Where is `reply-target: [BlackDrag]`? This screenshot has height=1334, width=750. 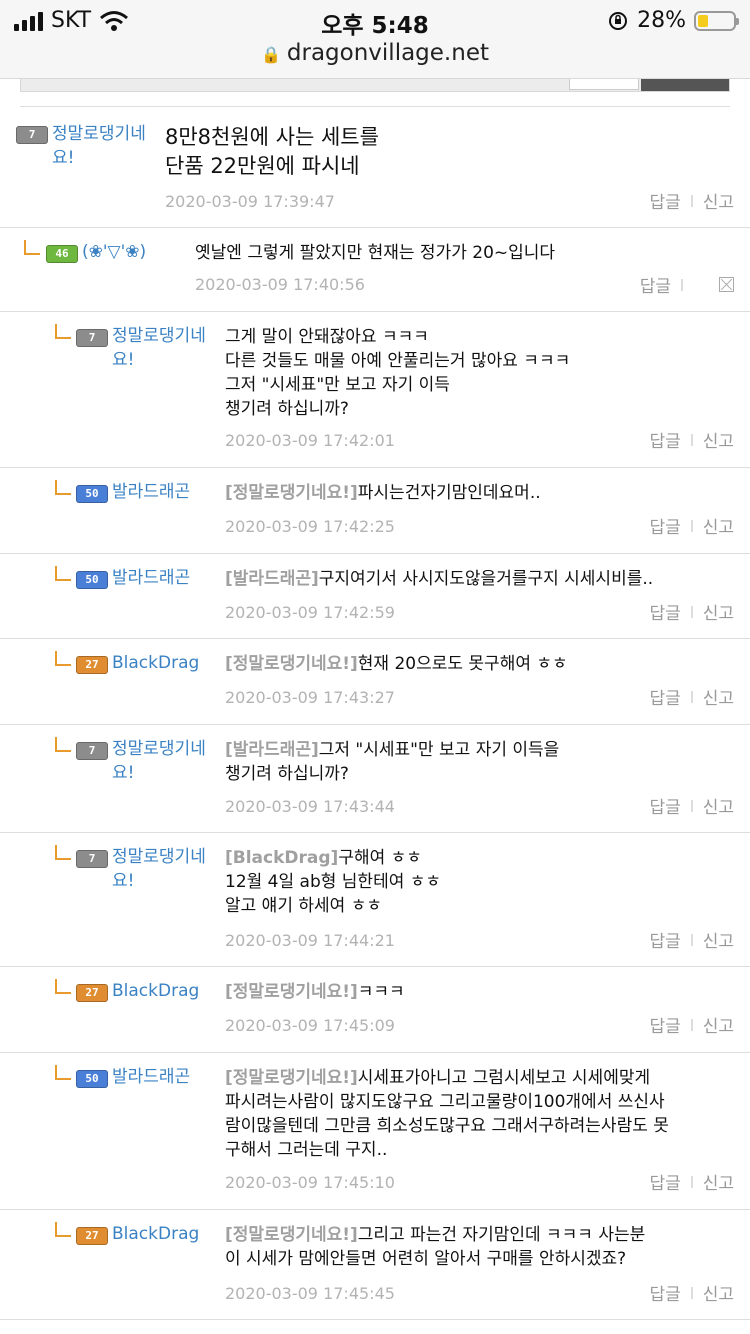
reply-target: [BlackDrag] is located at coordinates (281, 858).